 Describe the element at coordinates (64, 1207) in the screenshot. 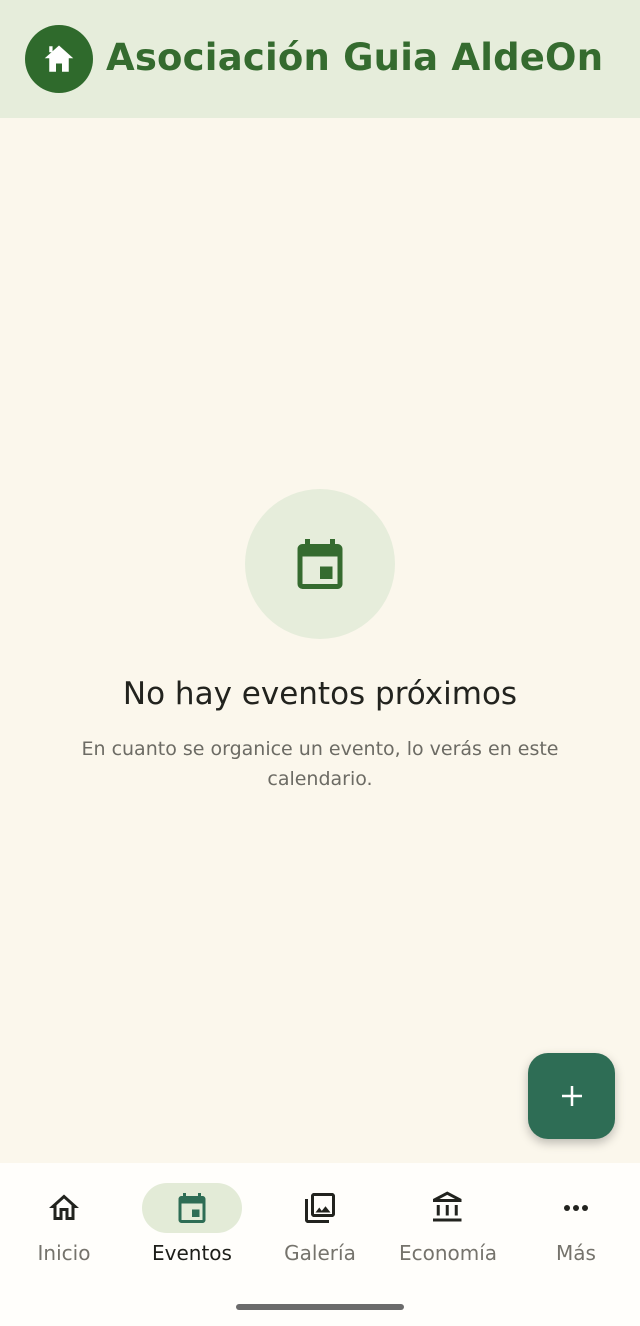

I see `home-outline-icon` at that location.